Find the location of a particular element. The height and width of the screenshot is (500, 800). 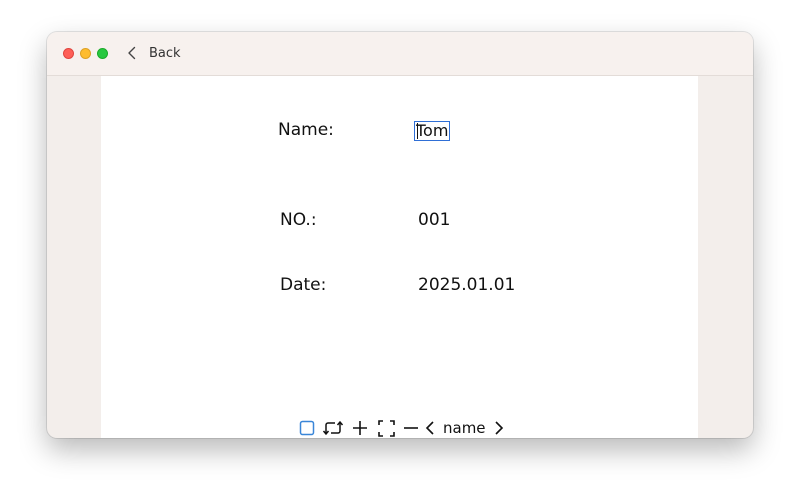

text-caret is located at coordinates (417, 131).